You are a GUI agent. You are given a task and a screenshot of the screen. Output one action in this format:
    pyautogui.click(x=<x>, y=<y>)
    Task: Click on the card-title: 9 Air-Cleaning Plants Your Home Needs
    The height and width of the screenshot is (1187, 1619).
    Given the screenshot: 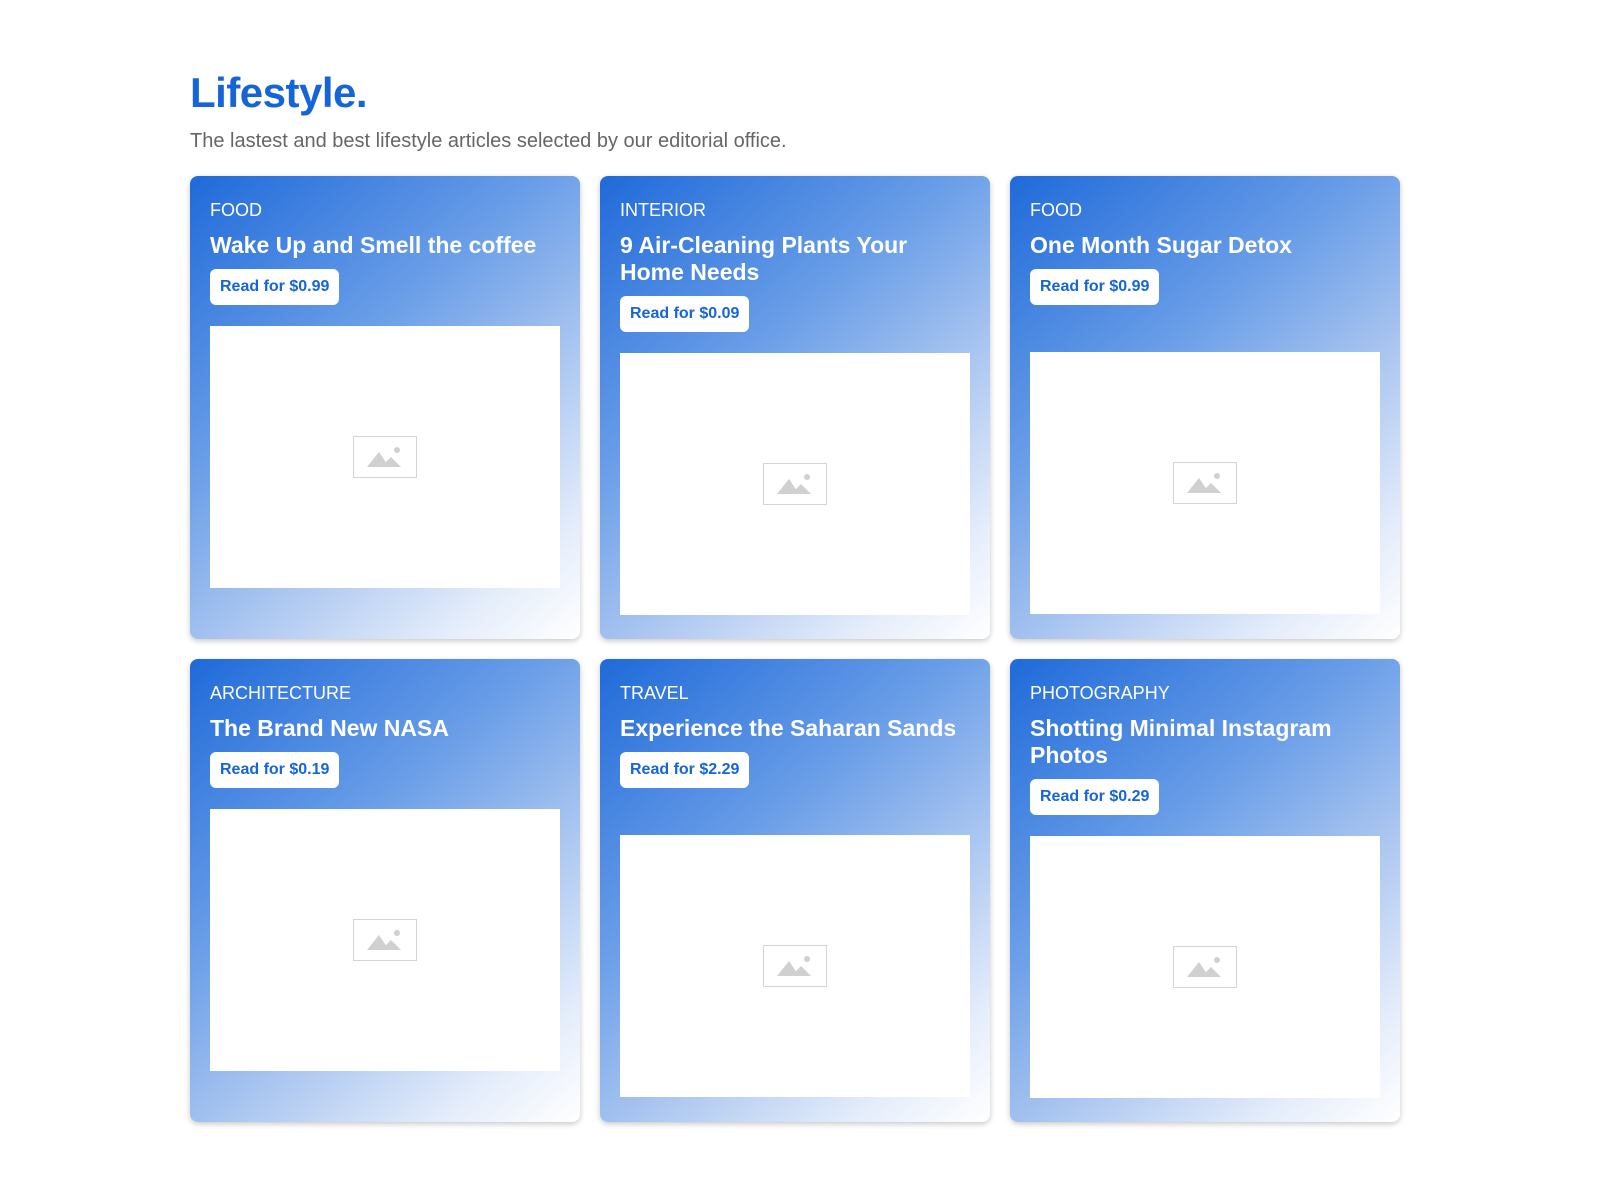 What is the action you would take?
    pyautogui.click(x=795, y=259)
    